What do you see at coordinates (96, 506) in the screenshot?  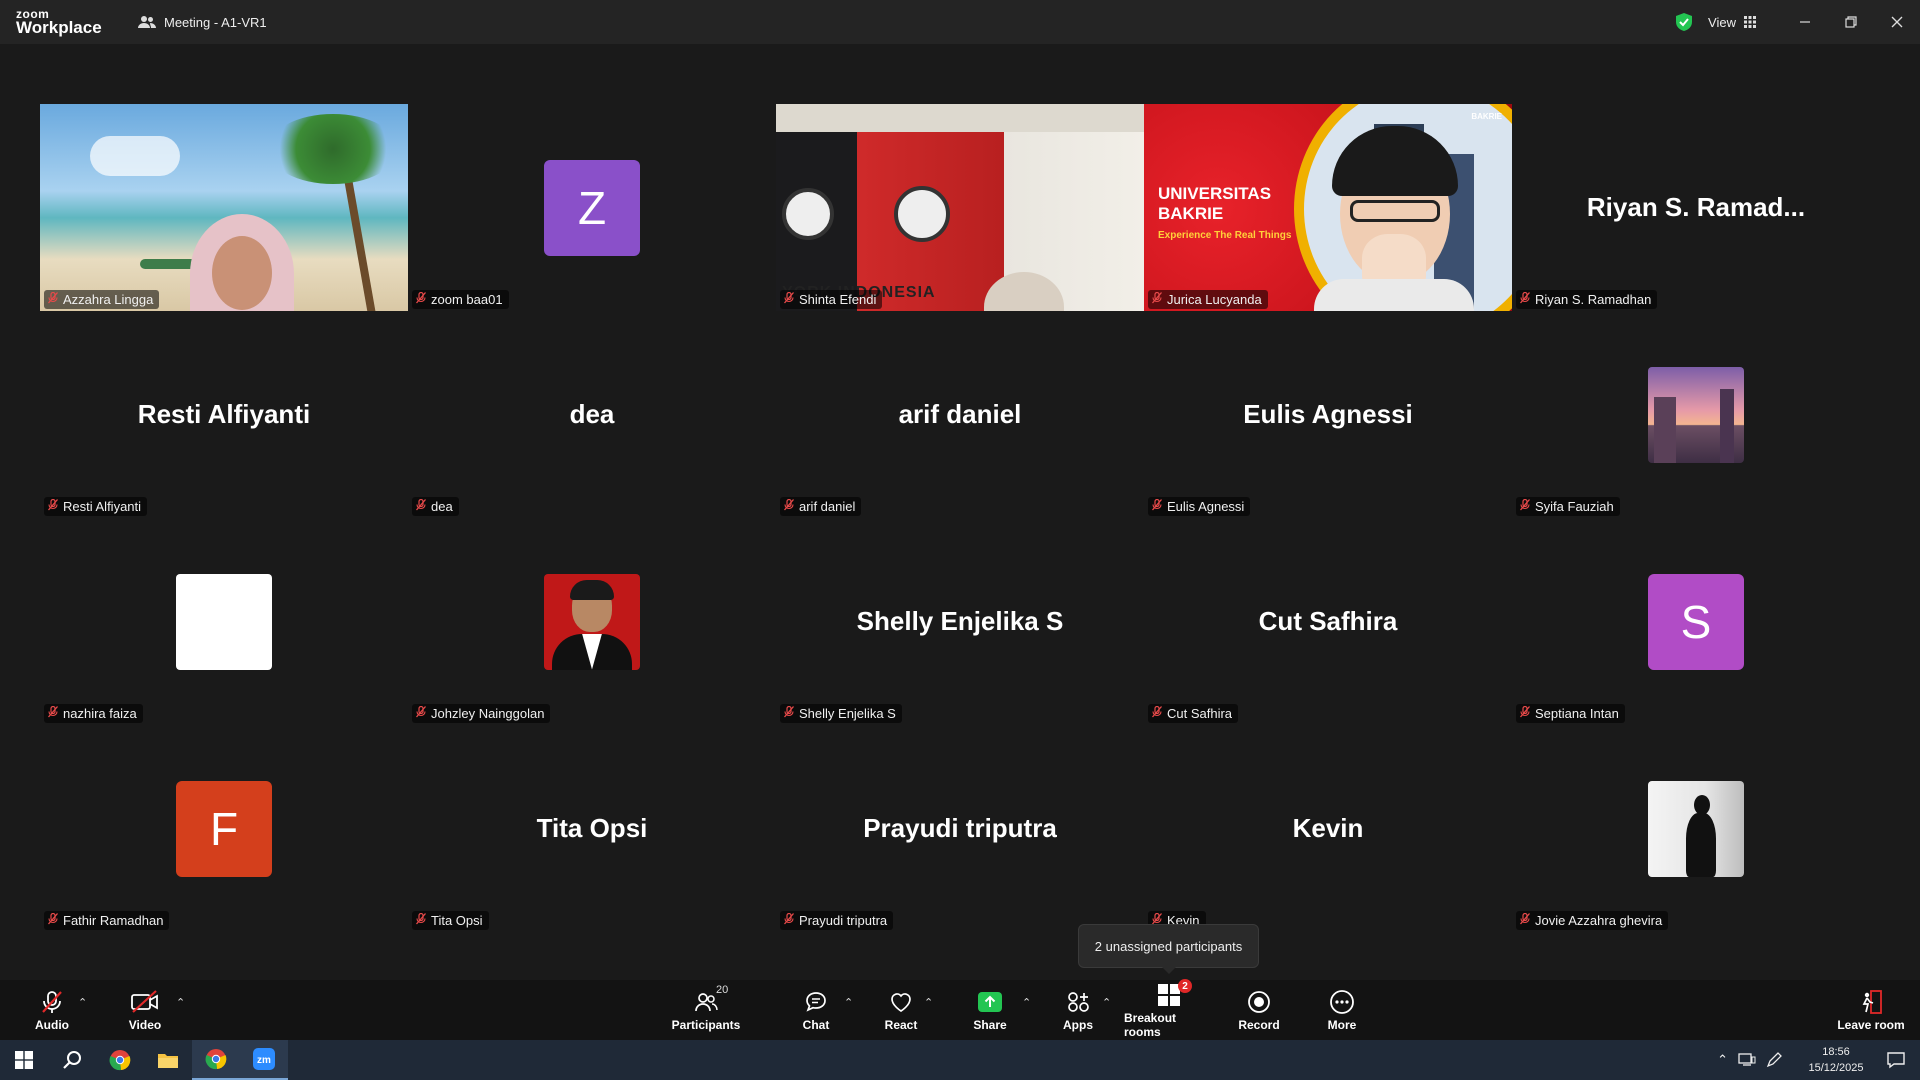 I see `participant-name-label: Resti Alfiyanti` at bounding box center [96, 506].